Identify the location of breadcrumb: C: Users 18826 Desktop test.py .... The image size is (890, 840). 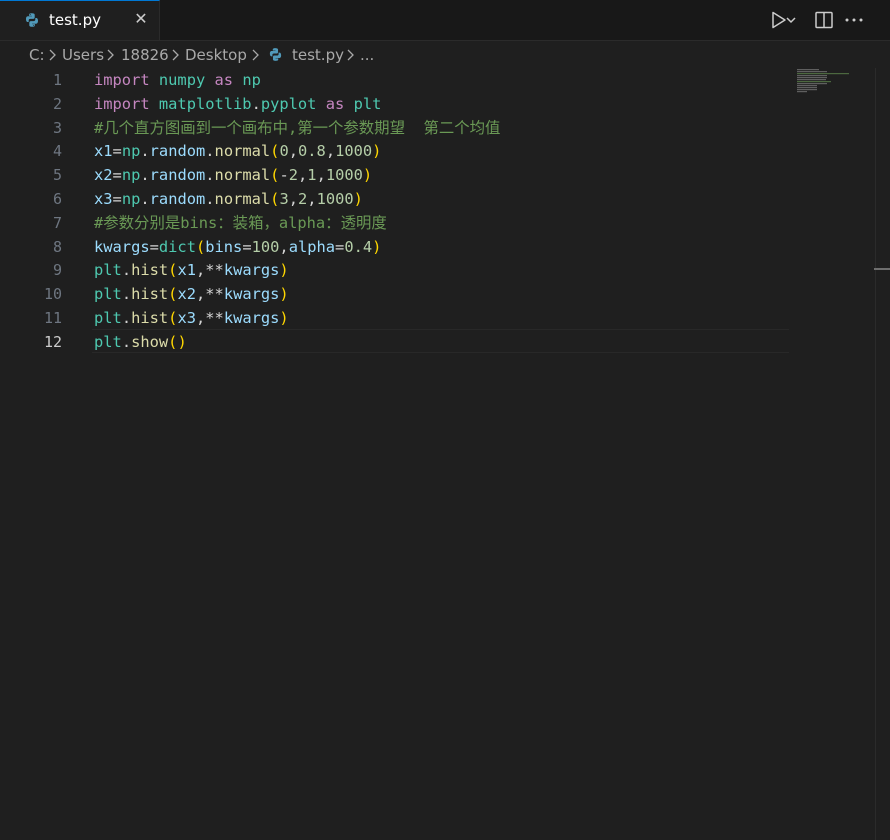
(445, 55).